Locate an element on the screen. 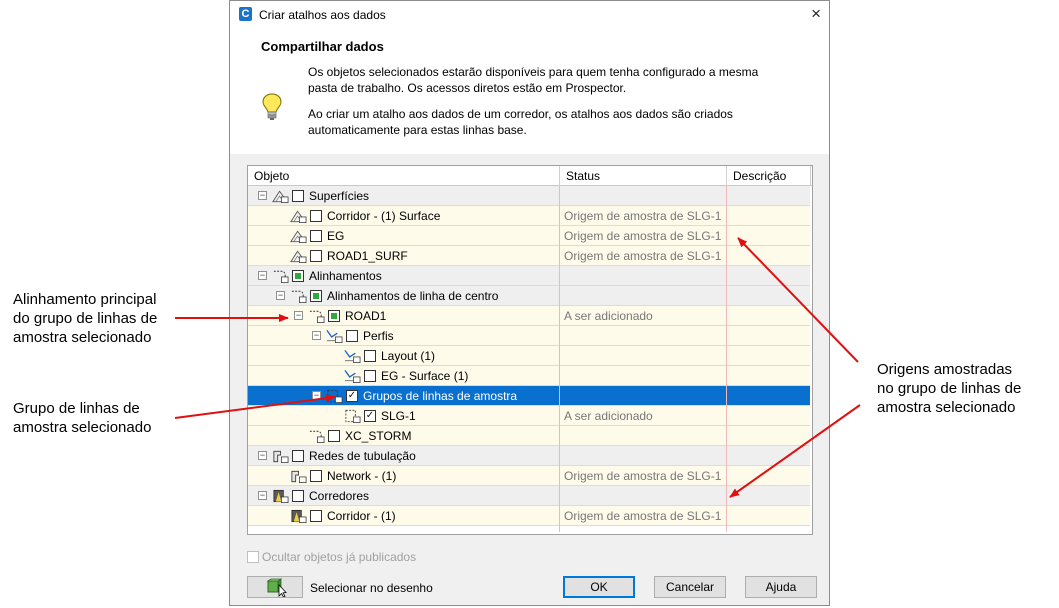 The image size is (1059, 608). row-label: Layout (1) is located at coordinates (408, 356).